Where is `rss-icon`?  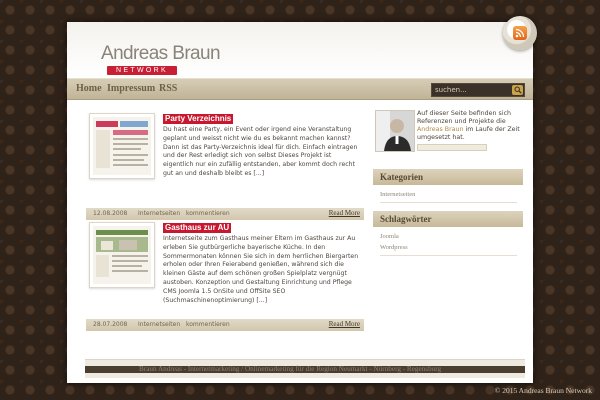 rss-icon is located at coordinates (520, 33).